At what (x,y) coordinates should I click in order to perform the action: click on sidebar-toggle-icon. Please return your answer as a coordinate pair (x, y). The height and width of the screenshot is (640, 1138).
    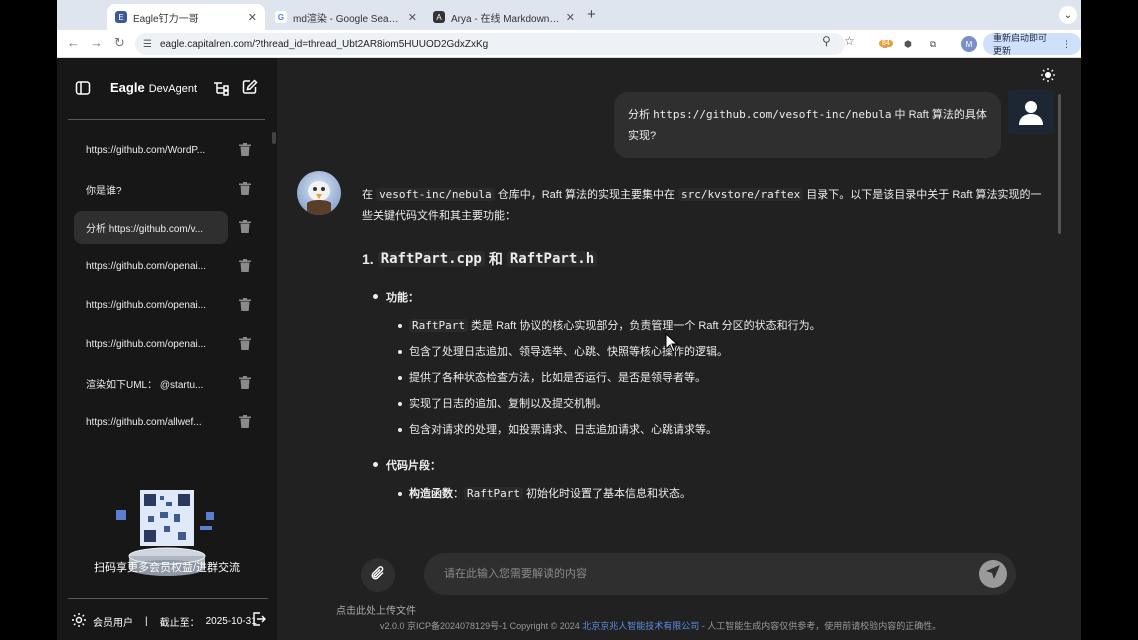
    Looking at the image, I should click on (83, 90).